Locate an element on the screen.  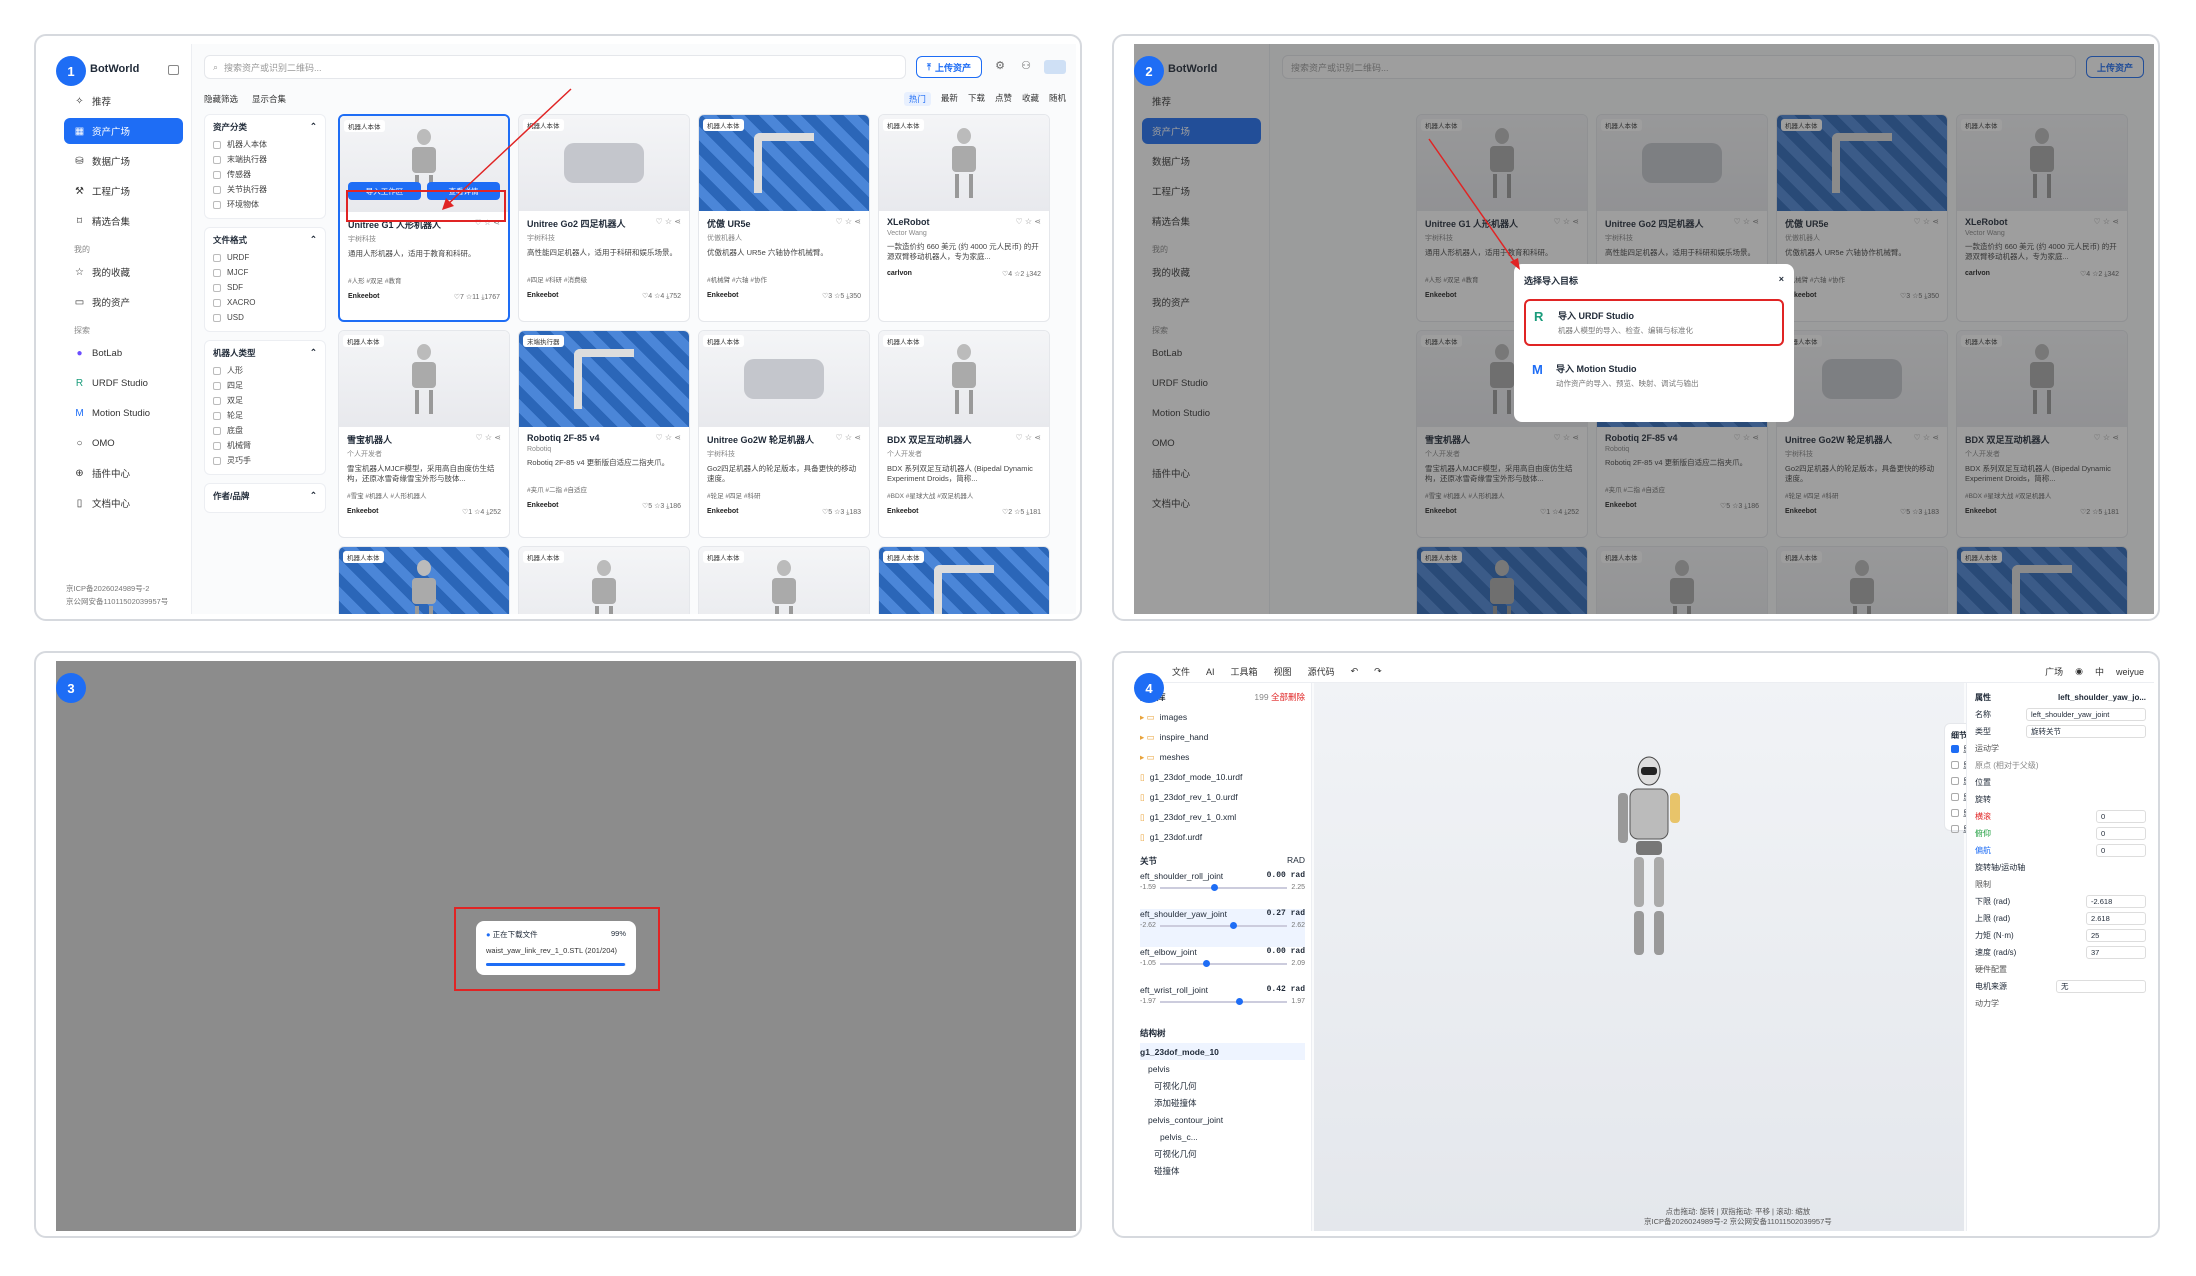
effort-field: 25 is located at coordinates (2116, 935).